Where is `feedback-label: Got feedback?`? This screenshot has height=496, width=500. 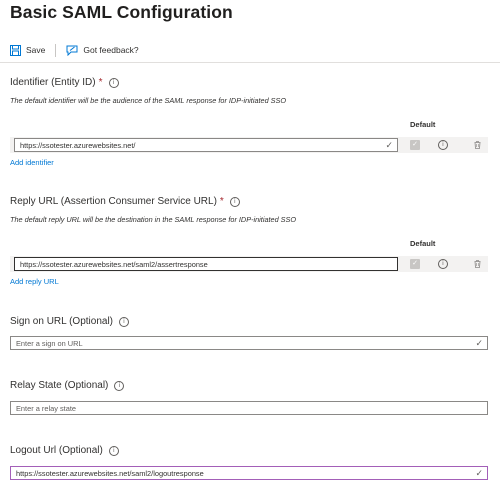
feedback-label: Got feedback? is located at coordinates (111, 50).